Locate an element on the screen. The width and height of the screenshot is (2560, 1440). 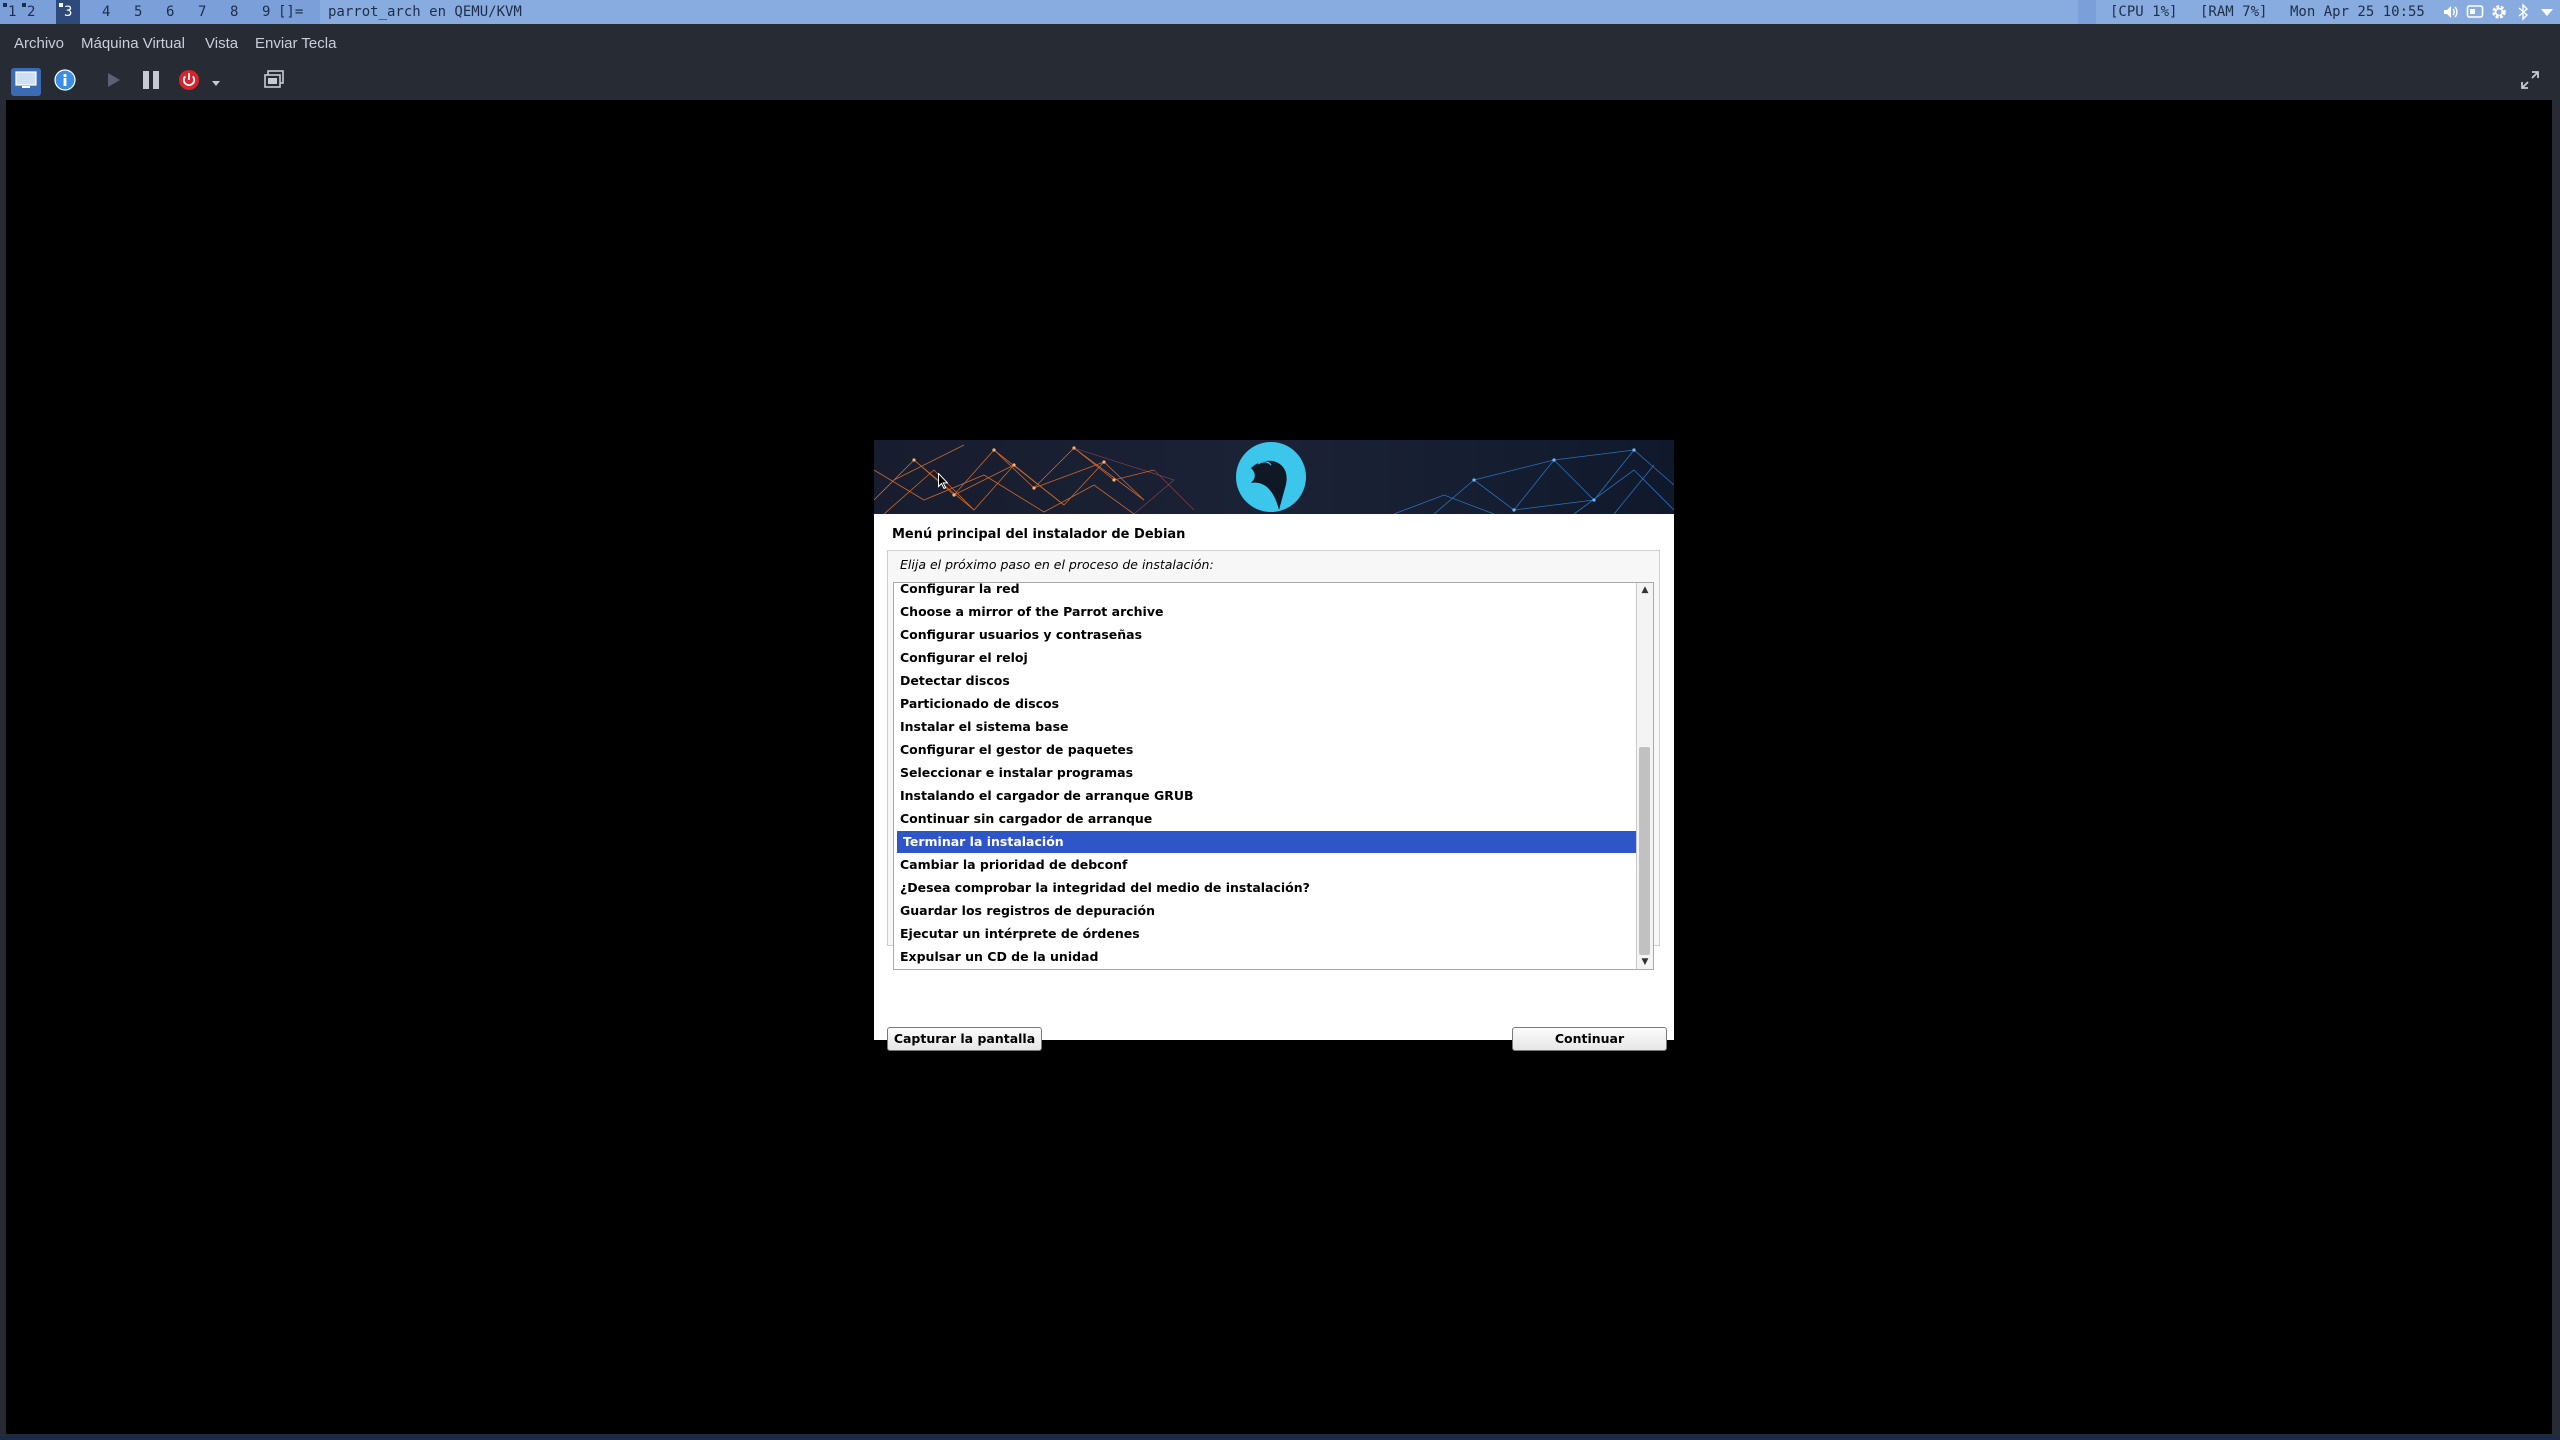
parrot-logo-icon is located at coordinates (1271, 477).